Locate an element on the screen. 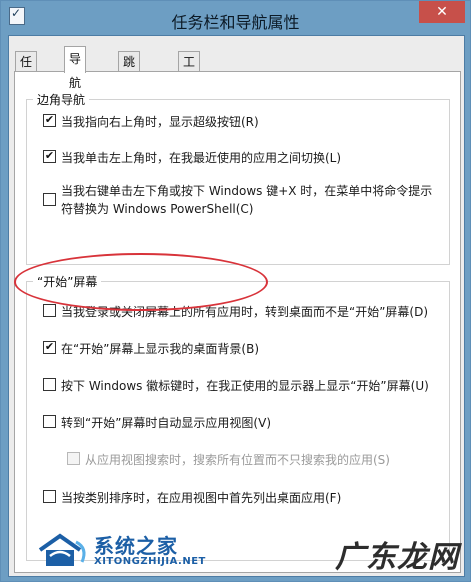  option-label: 按下 Windows 徽标键时，在我正使用的显示器上显示“开始”屏幕(U) is located at coordinates (245, 386).